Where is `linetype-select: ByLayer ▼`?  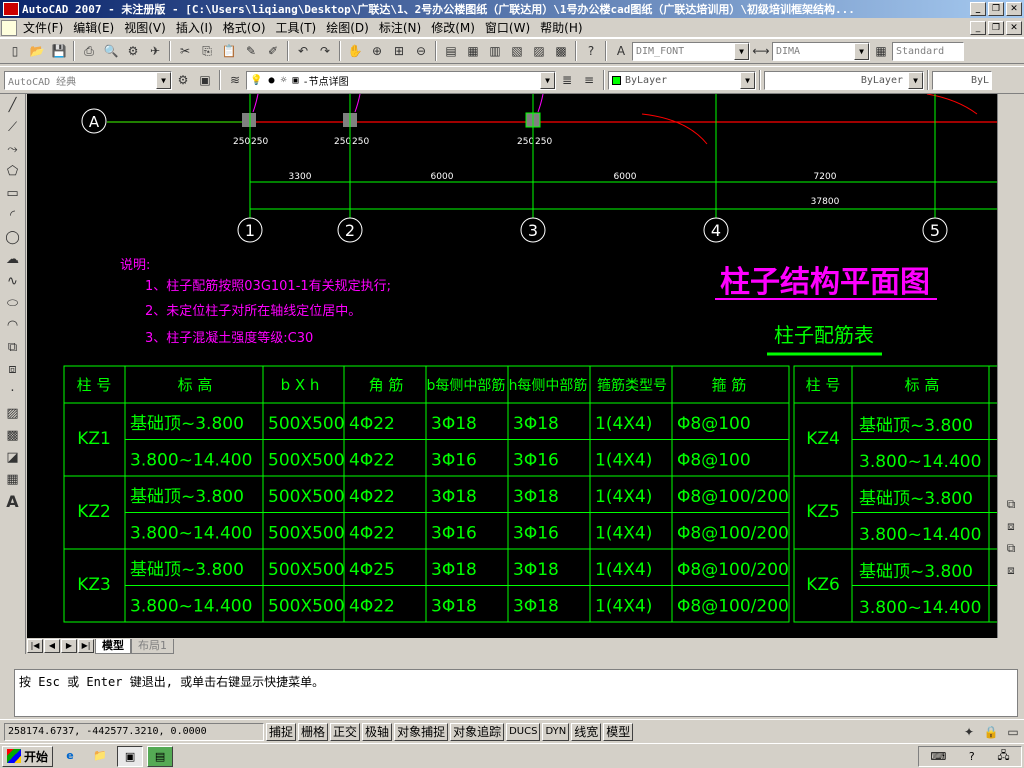 linetype-select: ByLayer ▼ is located at coordinates (844, 80).